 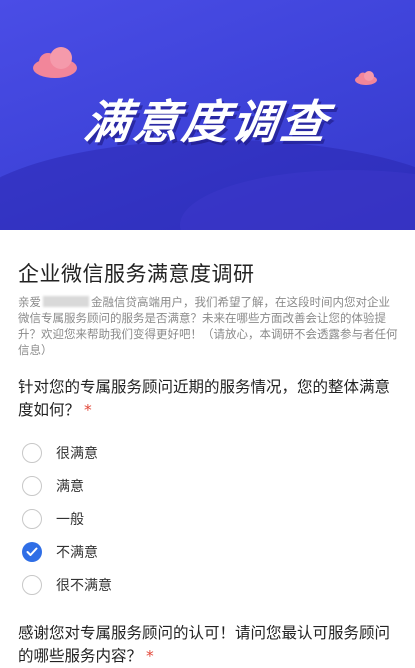 What do you see at coordinates (202, 584) in the screenshot?
I see `option-very-dissatisfied: 很不满意` at bounding box center [202, 584].